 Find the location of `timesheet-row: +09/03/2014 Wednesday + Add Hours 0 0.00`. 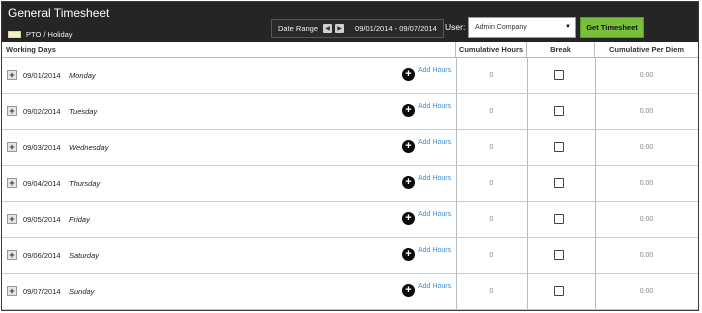

timesheet-row: +09/03/2014 Wednesday + Add Hours 0 0.00 is located at coordinates (350, 148).